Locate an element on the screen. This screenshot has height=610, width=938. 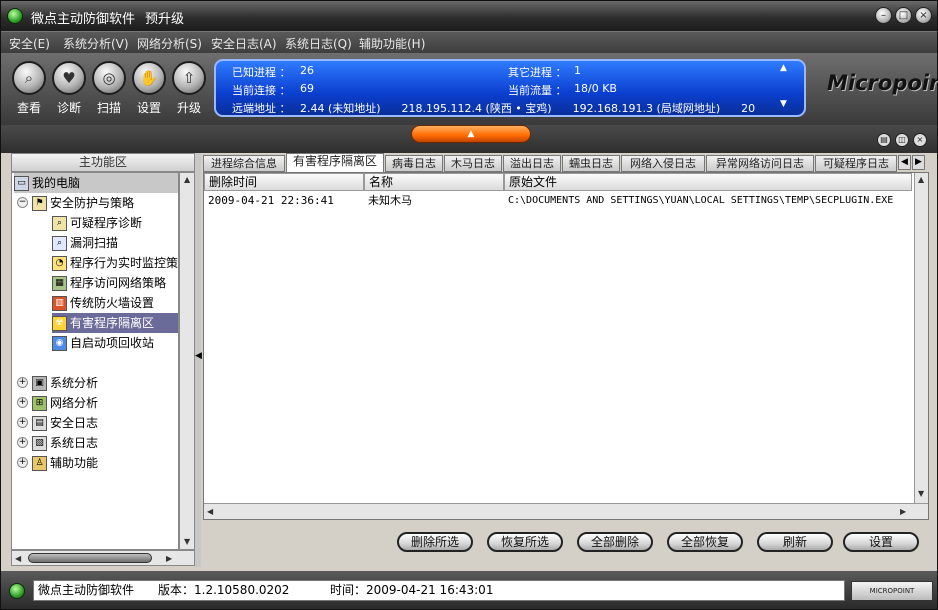
micropoint-logo: Micropoint is located at coordinates (882, 83).